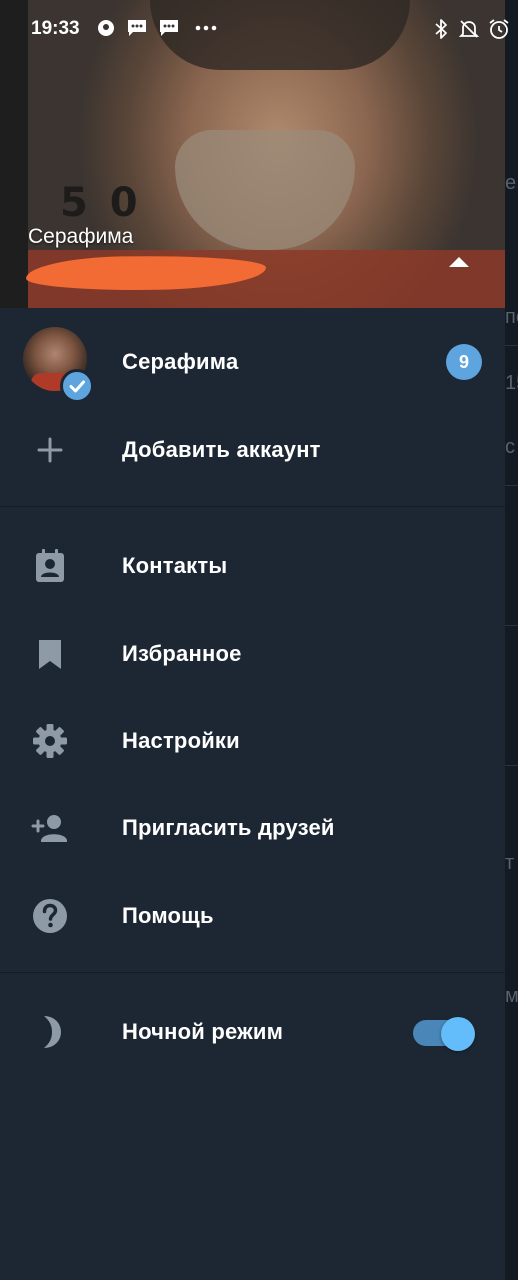 This screenshot has width=518, height=1280. What do you see at coordinates (499, 31) in the screenshot?
I see `alarm-icon` at bounding box center [499, 31].